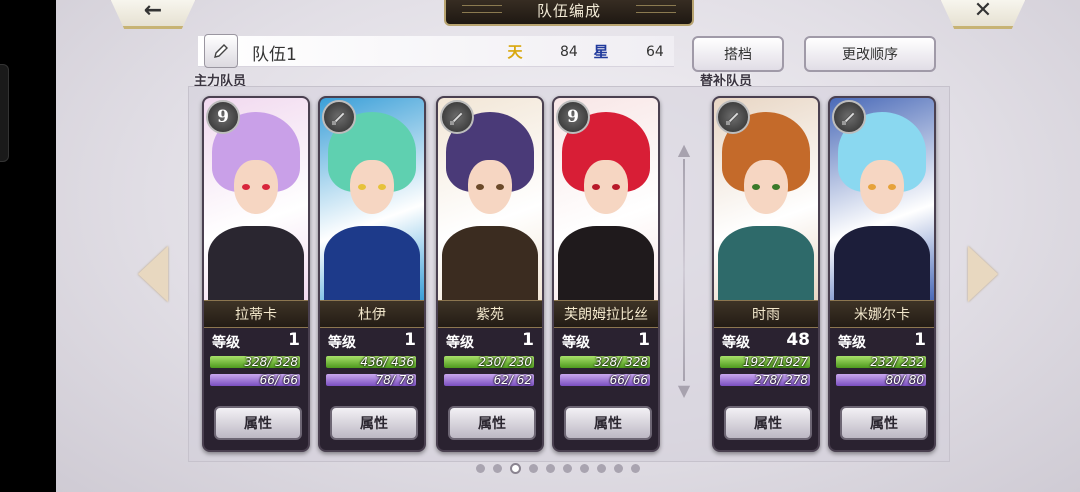  Describe the element at coordinates (904, 380) in the screenshot. I see `mp-value: 80/ 80` at that location.